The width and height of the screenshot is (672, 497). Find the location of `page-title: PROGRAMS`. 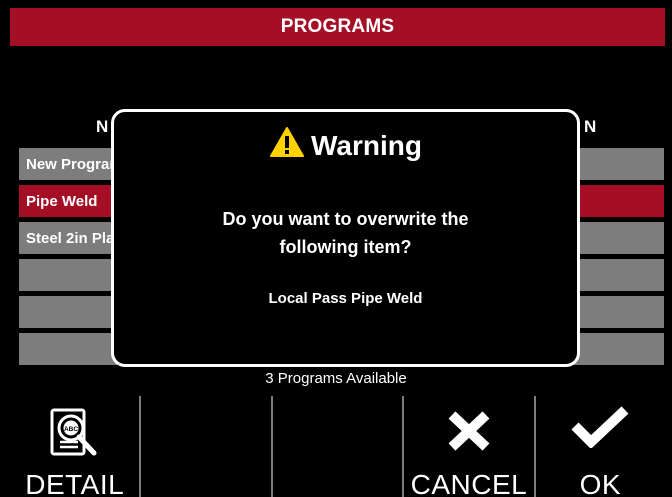

page-title: PROGRAMS is located at coordinates (337, 26).